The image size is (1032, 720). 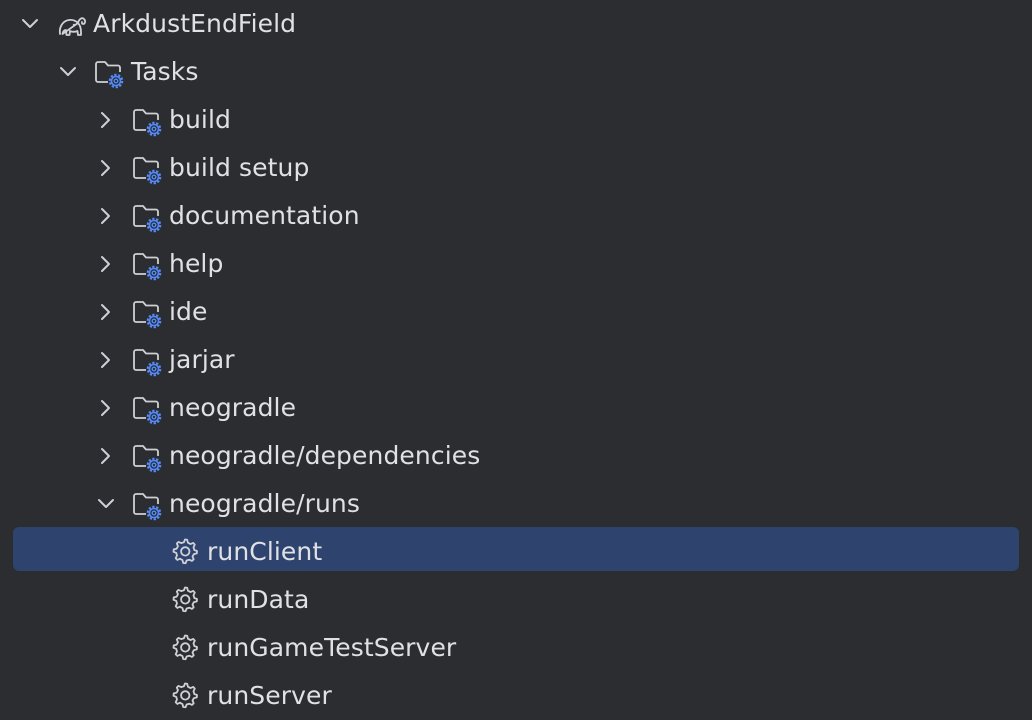 What do you see at coordinates (202, 359) in the screenshot?
I see `group-label: jarjar` at bounding box center [202, 359].